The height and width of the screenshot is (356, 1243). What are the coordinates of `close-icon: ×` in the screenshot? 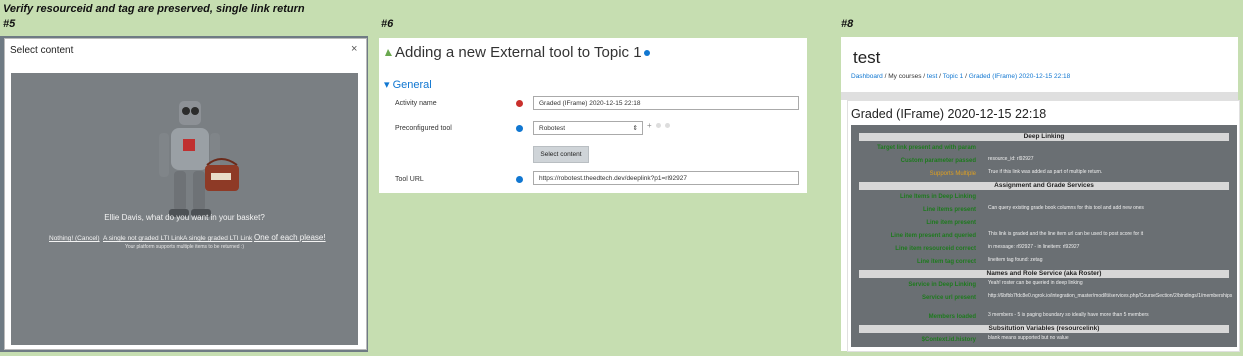 It's located at (354, 49).